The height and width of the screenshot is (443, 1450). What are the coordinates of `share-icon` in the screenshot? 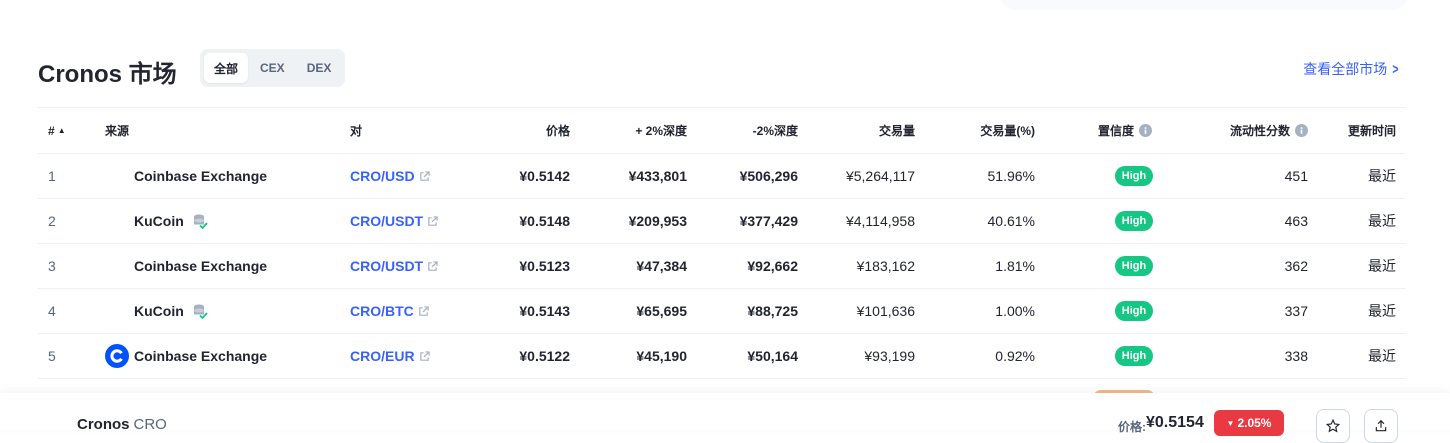 It's located at (1381, 425).